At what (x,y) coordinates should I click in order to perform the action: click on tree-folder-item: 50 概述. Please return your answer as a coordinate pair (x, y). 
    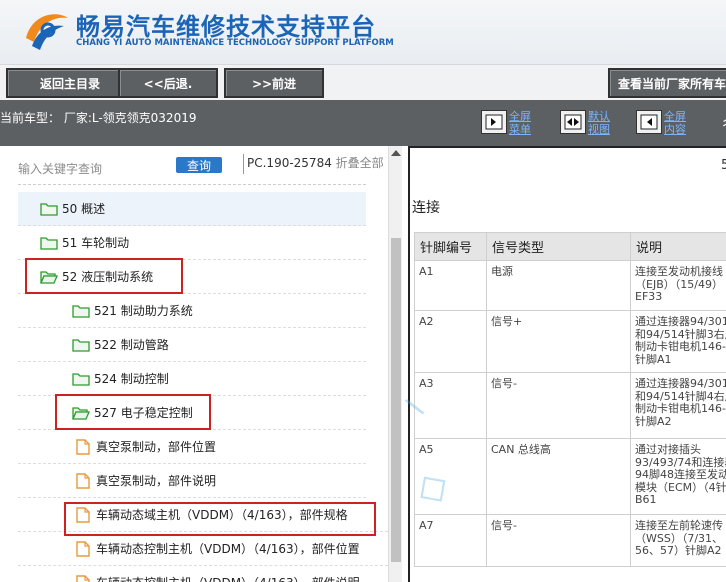
    Looking at the image, I should click on (192, 209).